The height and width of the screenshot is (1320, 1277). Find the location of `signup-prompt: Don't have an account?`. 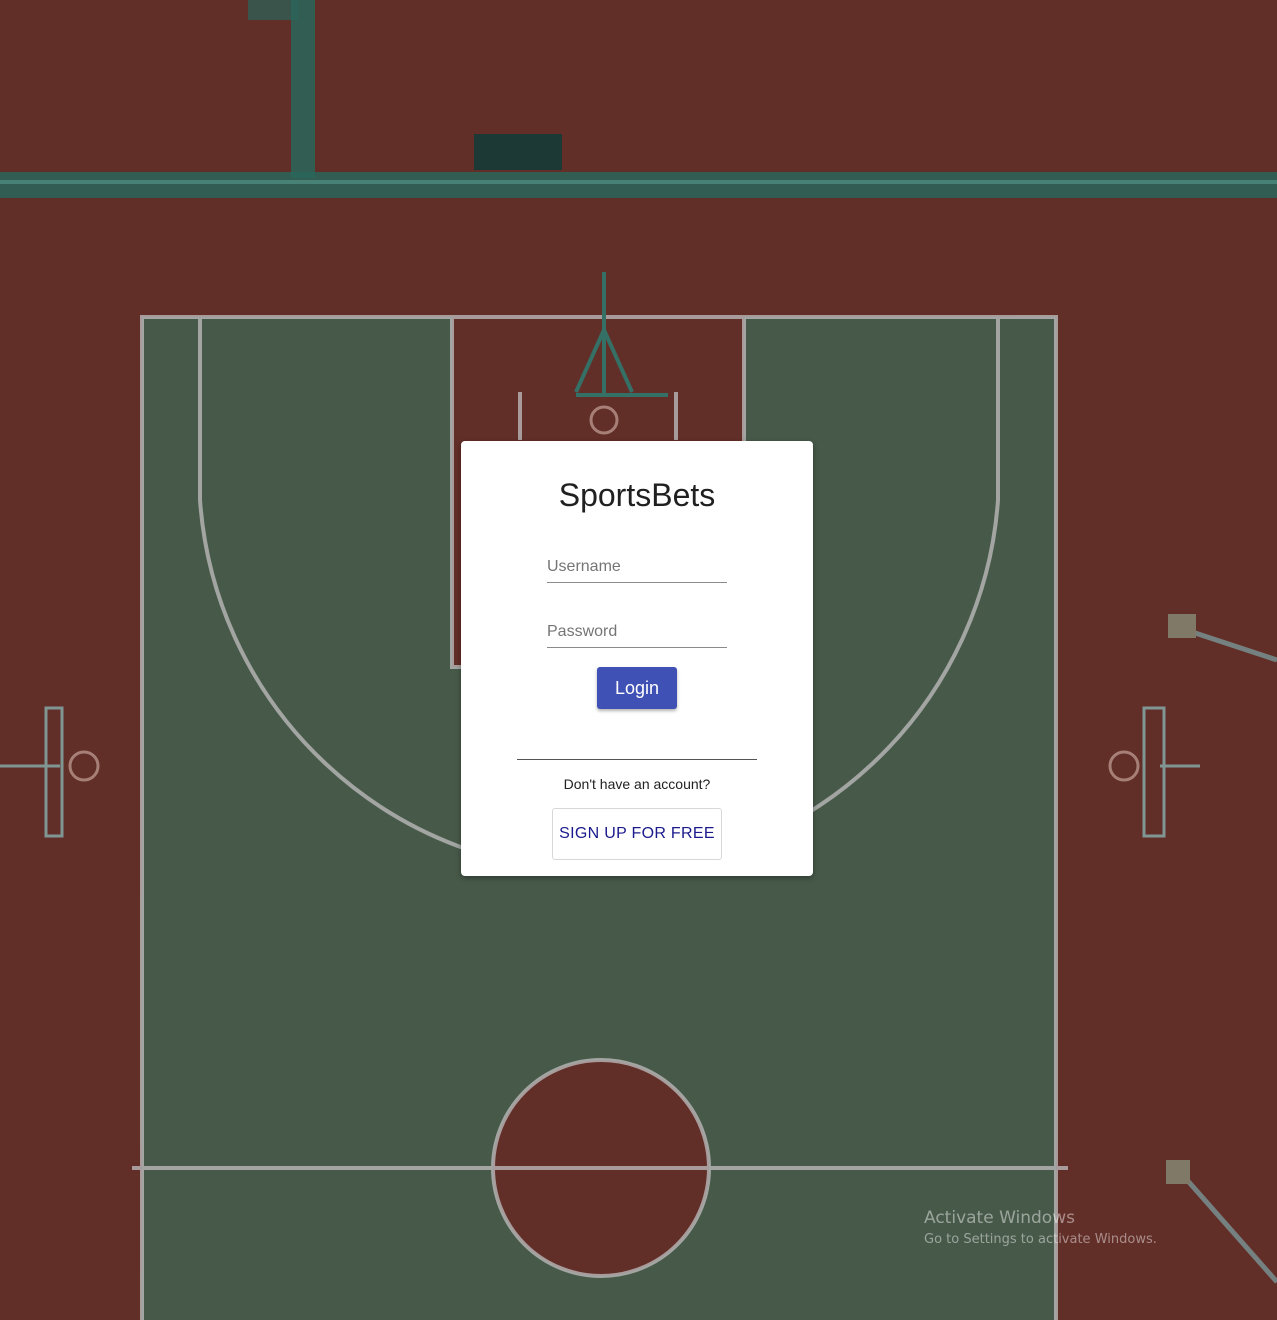

signup-prompt: Don't have an account? is located at coordinates (637, 784).